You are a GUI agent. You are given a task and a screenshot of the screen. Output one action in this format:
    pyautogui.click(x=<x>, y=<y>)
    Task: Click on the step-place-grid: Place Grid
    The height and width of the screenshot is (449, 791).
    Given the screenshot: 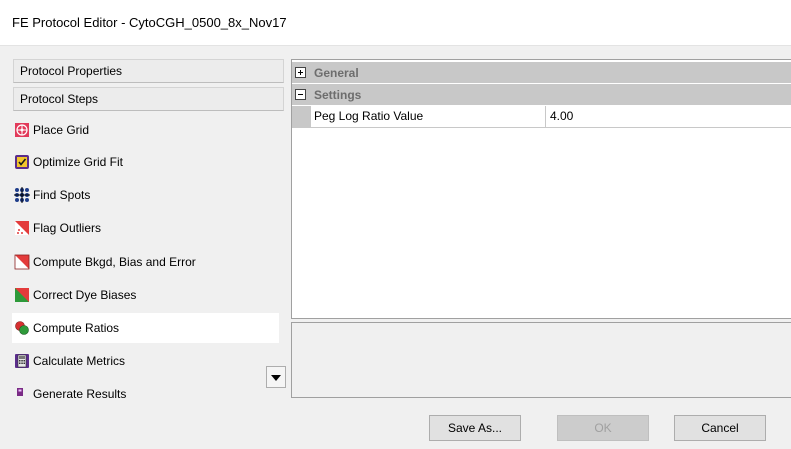 What is the action you would take?
    pyautogui.click(x=145, y=130)
    